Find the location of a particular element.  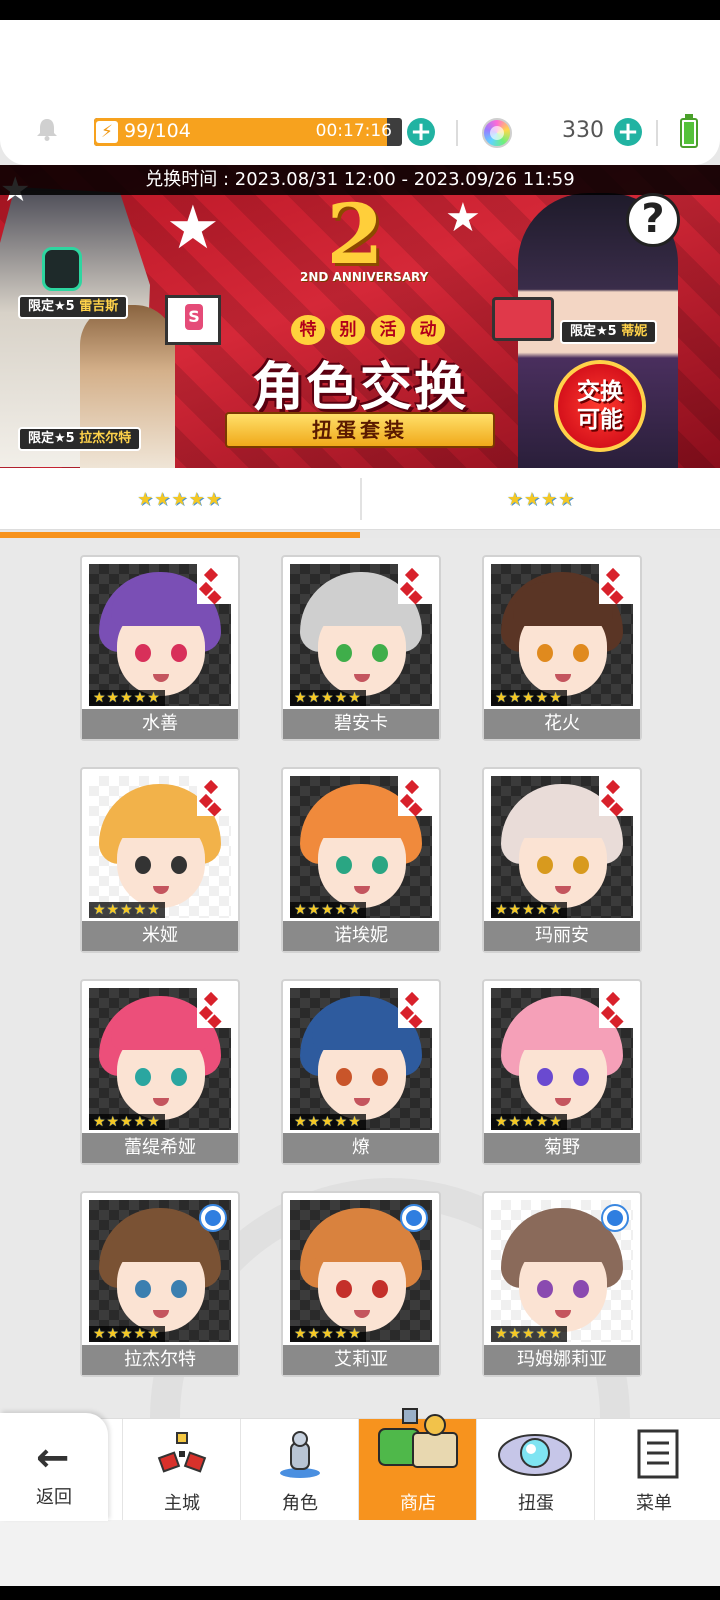

character-name: 玛姆娜莉亚 is located at coordinates (562, 1360).